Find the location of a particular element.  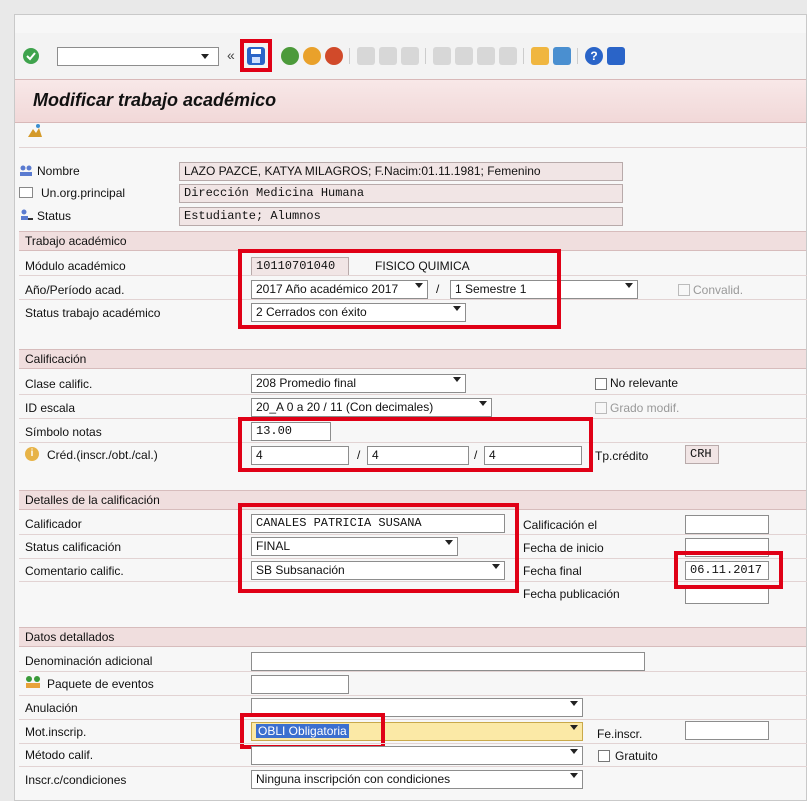

last-page-icon is located at coordinates (508, 56).